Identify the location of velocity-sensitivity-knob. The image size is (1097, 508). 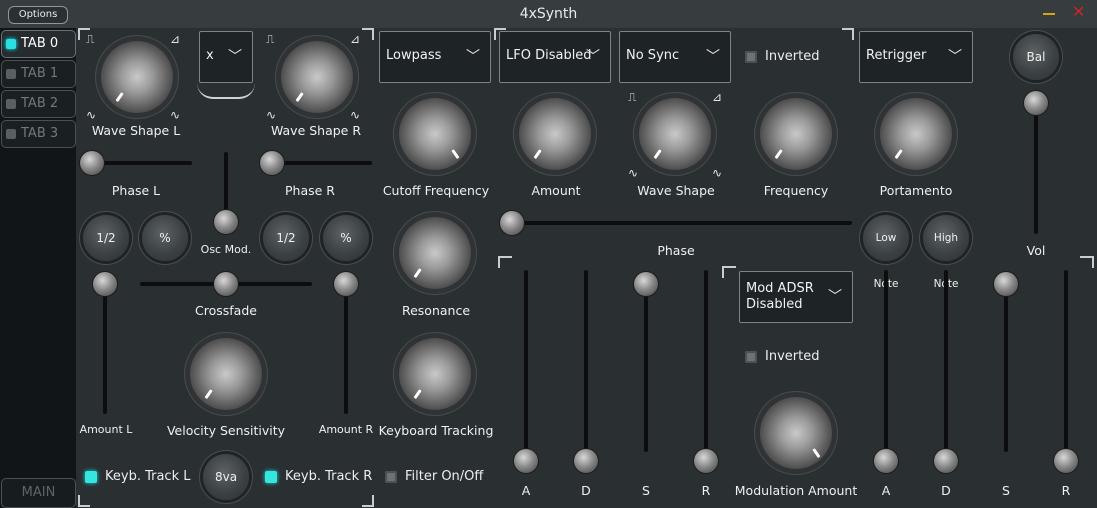
(226, 374).